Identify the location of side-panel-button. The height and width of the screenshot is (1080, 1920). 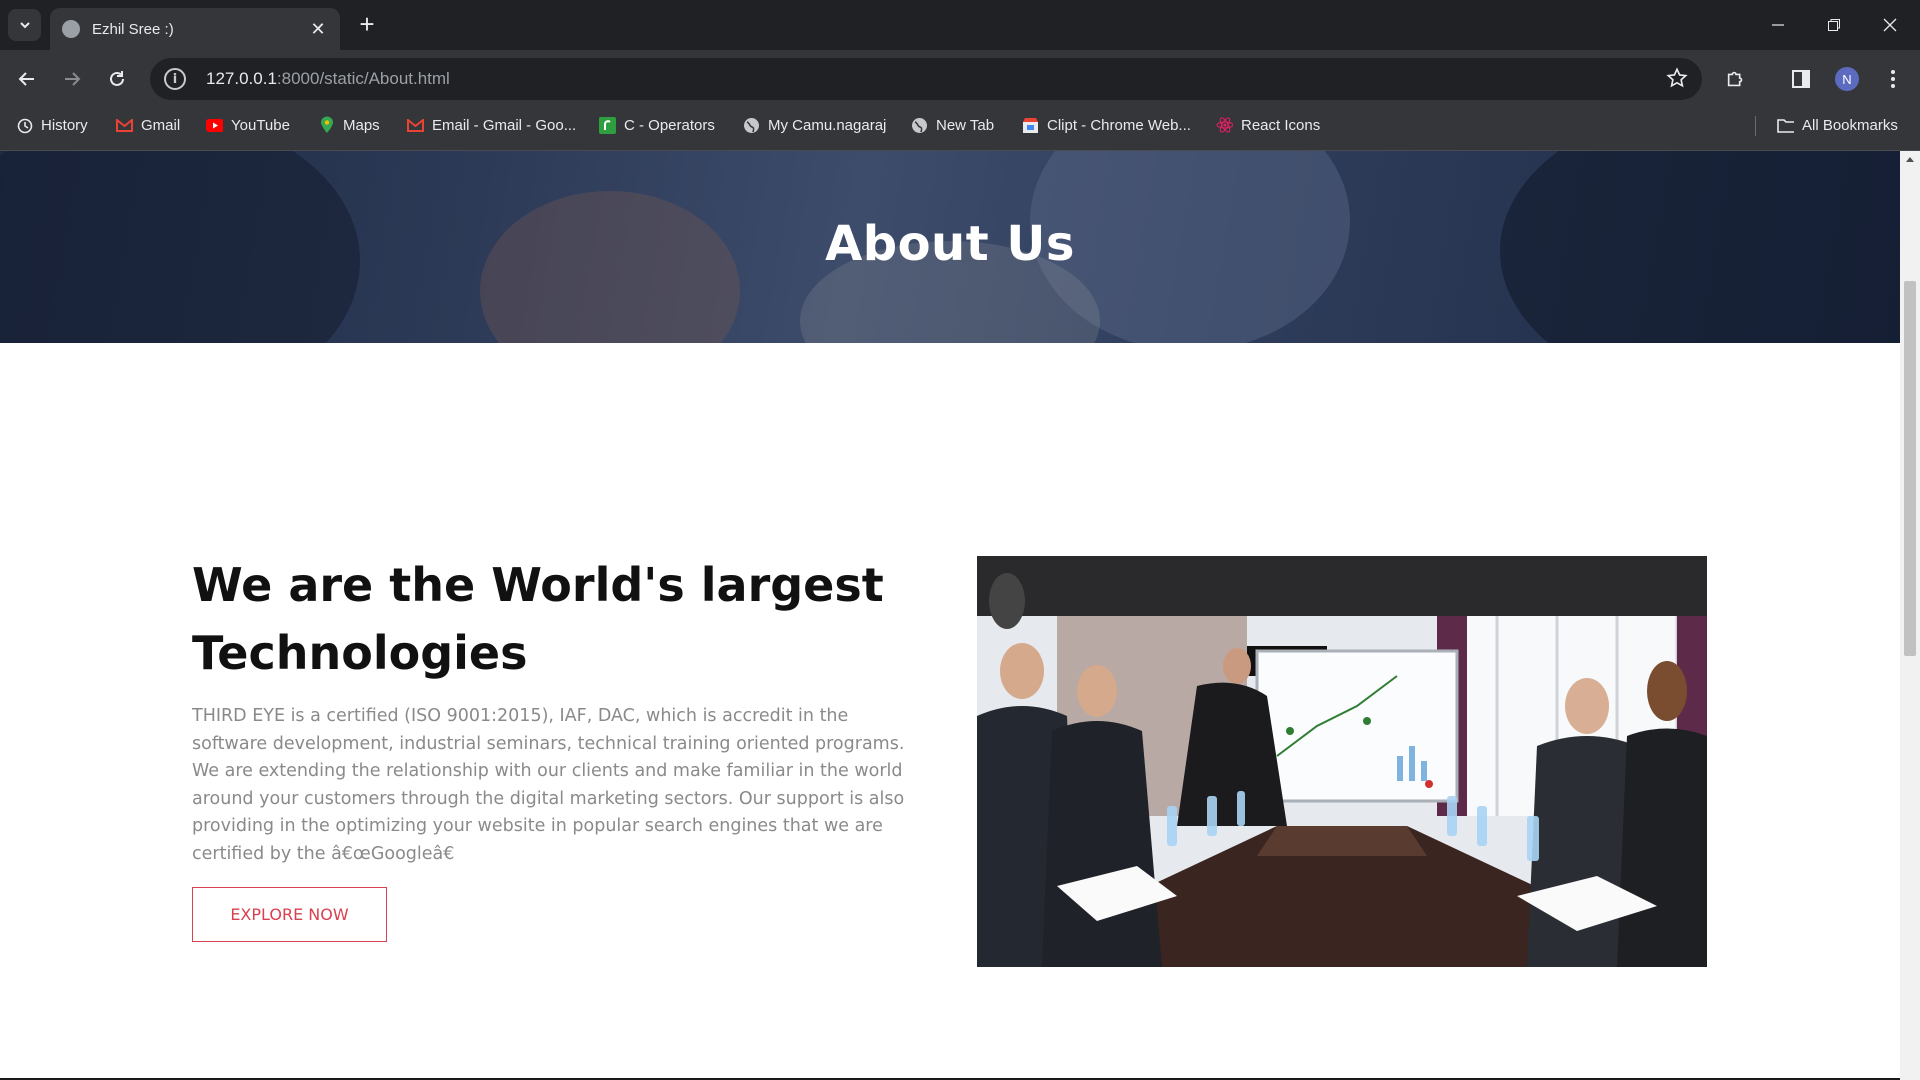
(1801, 79).